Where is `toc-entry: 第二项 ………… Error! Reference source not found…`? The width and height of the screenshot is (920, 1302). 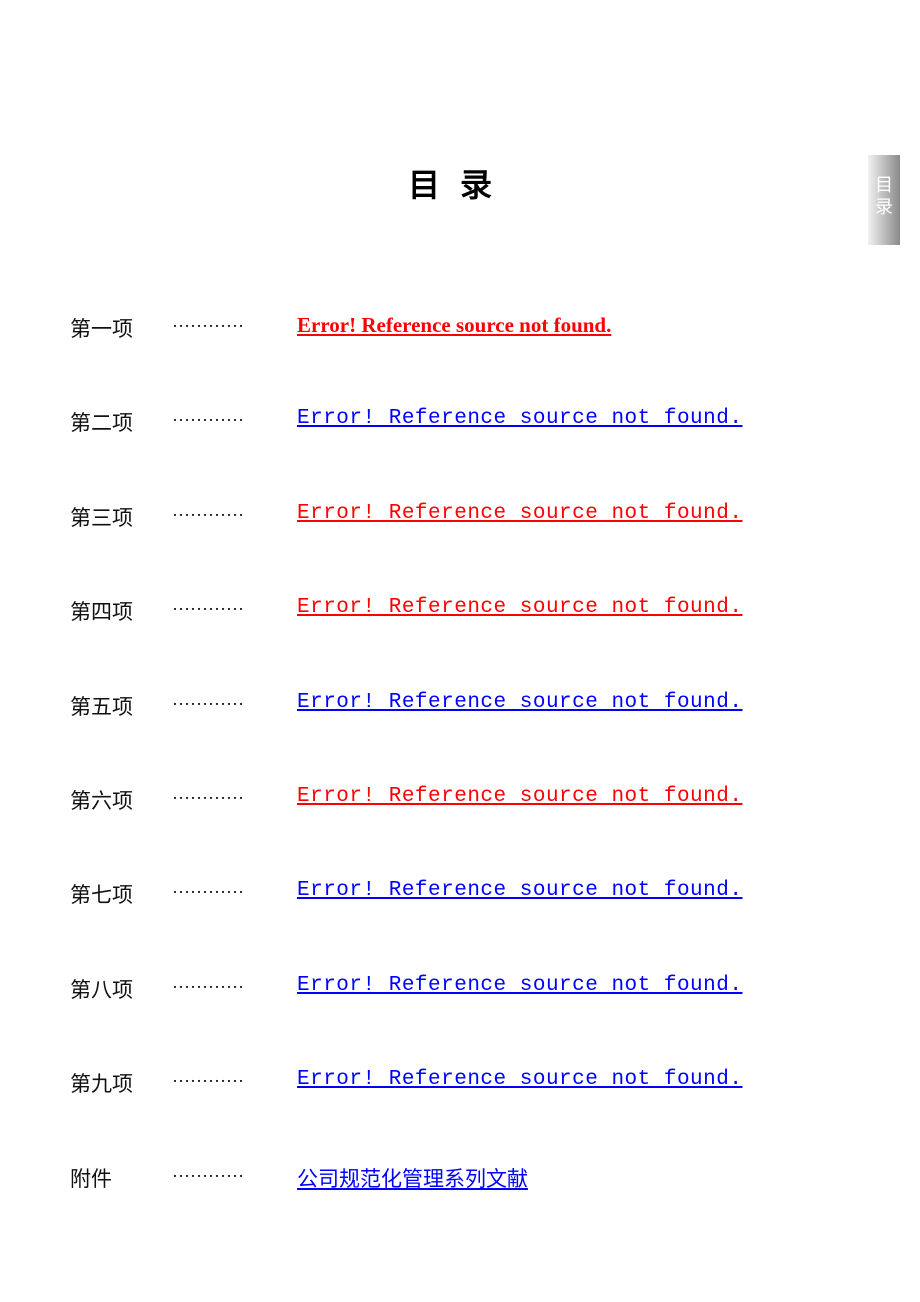 toc-entry: 第二项 ………… Error! Reference source not found… is located at coordinates (460, 419).